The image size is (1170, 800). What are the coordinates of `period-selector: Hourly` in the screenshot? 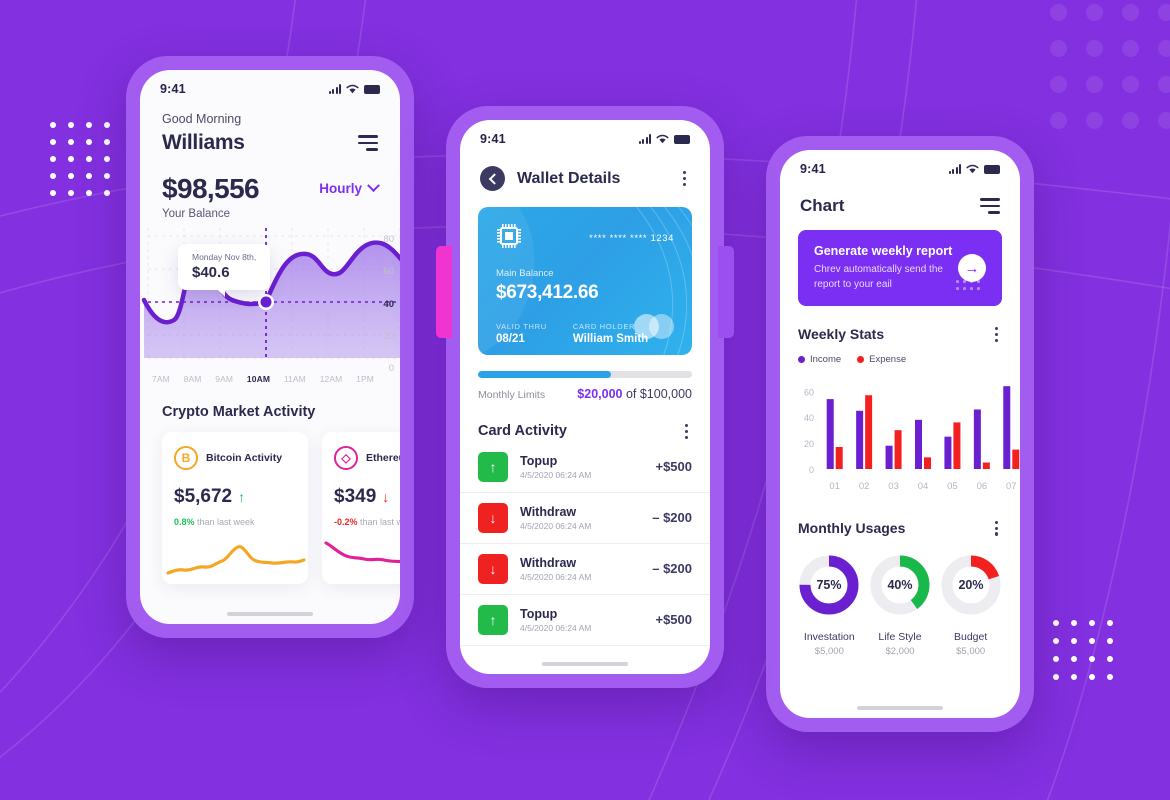 It's located at (349, 187).